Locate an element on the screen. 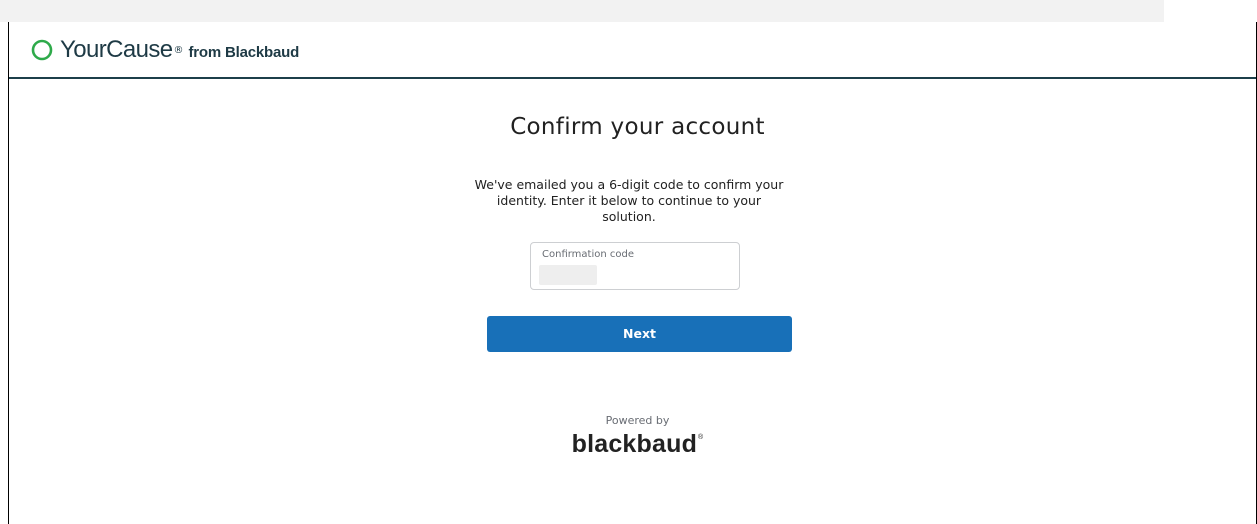  page-title: Confirm your account is located at coordinates (637, 127).